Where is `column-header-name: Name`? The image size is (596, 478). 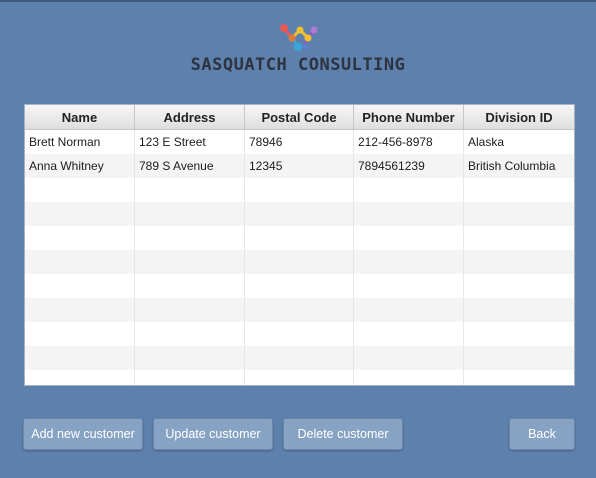
column-header-name: Name is located at coordinates (80, 117).